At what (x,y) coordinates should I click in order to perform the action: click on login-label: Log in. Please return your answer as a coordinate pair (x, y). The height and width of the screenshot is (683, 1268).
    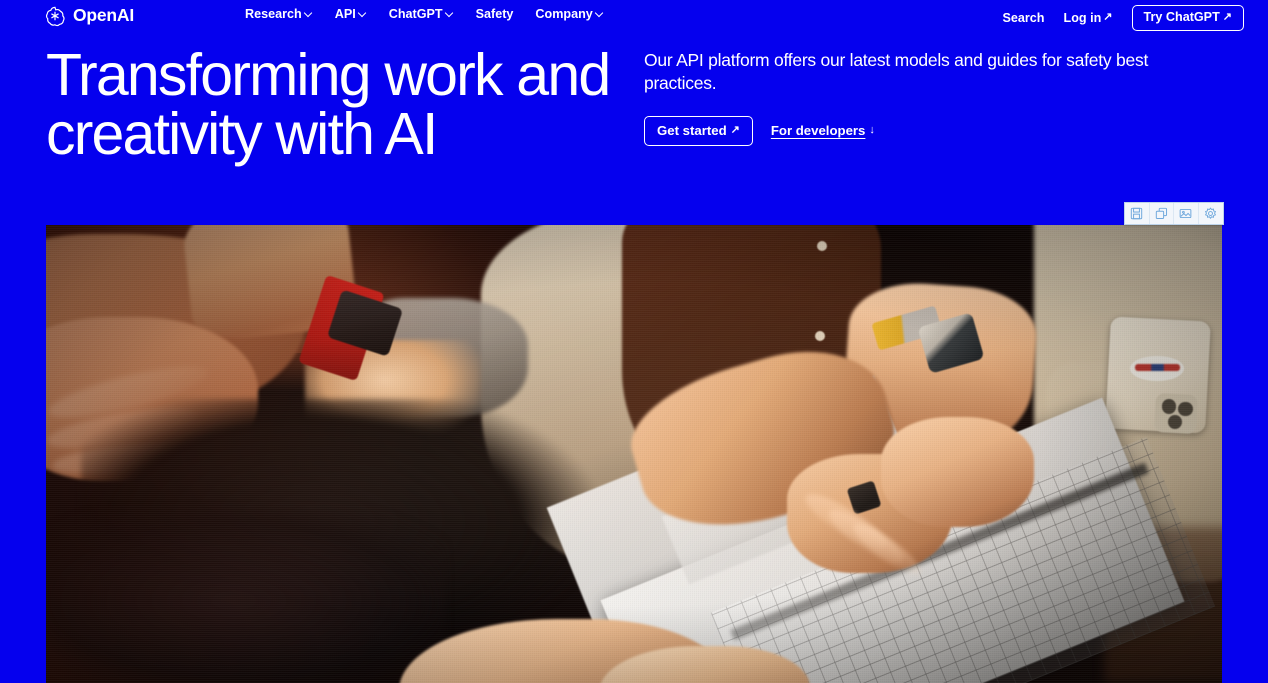
    Looking at the image, I should click on (1082, 17).